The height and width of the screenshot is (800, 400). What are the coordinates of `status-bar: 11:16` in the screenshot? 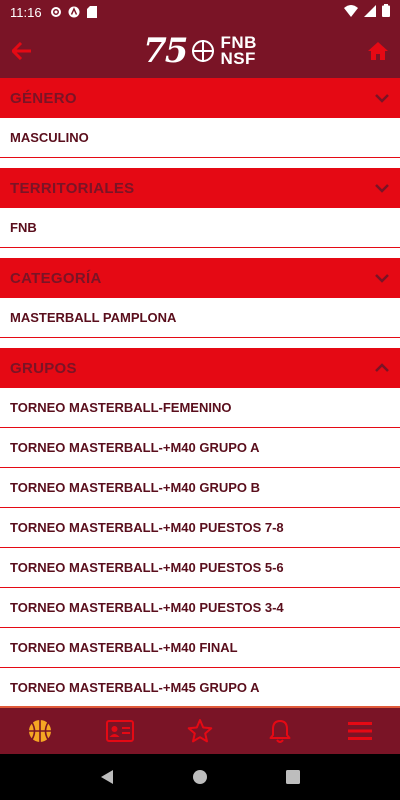 It's located at (200, 12).